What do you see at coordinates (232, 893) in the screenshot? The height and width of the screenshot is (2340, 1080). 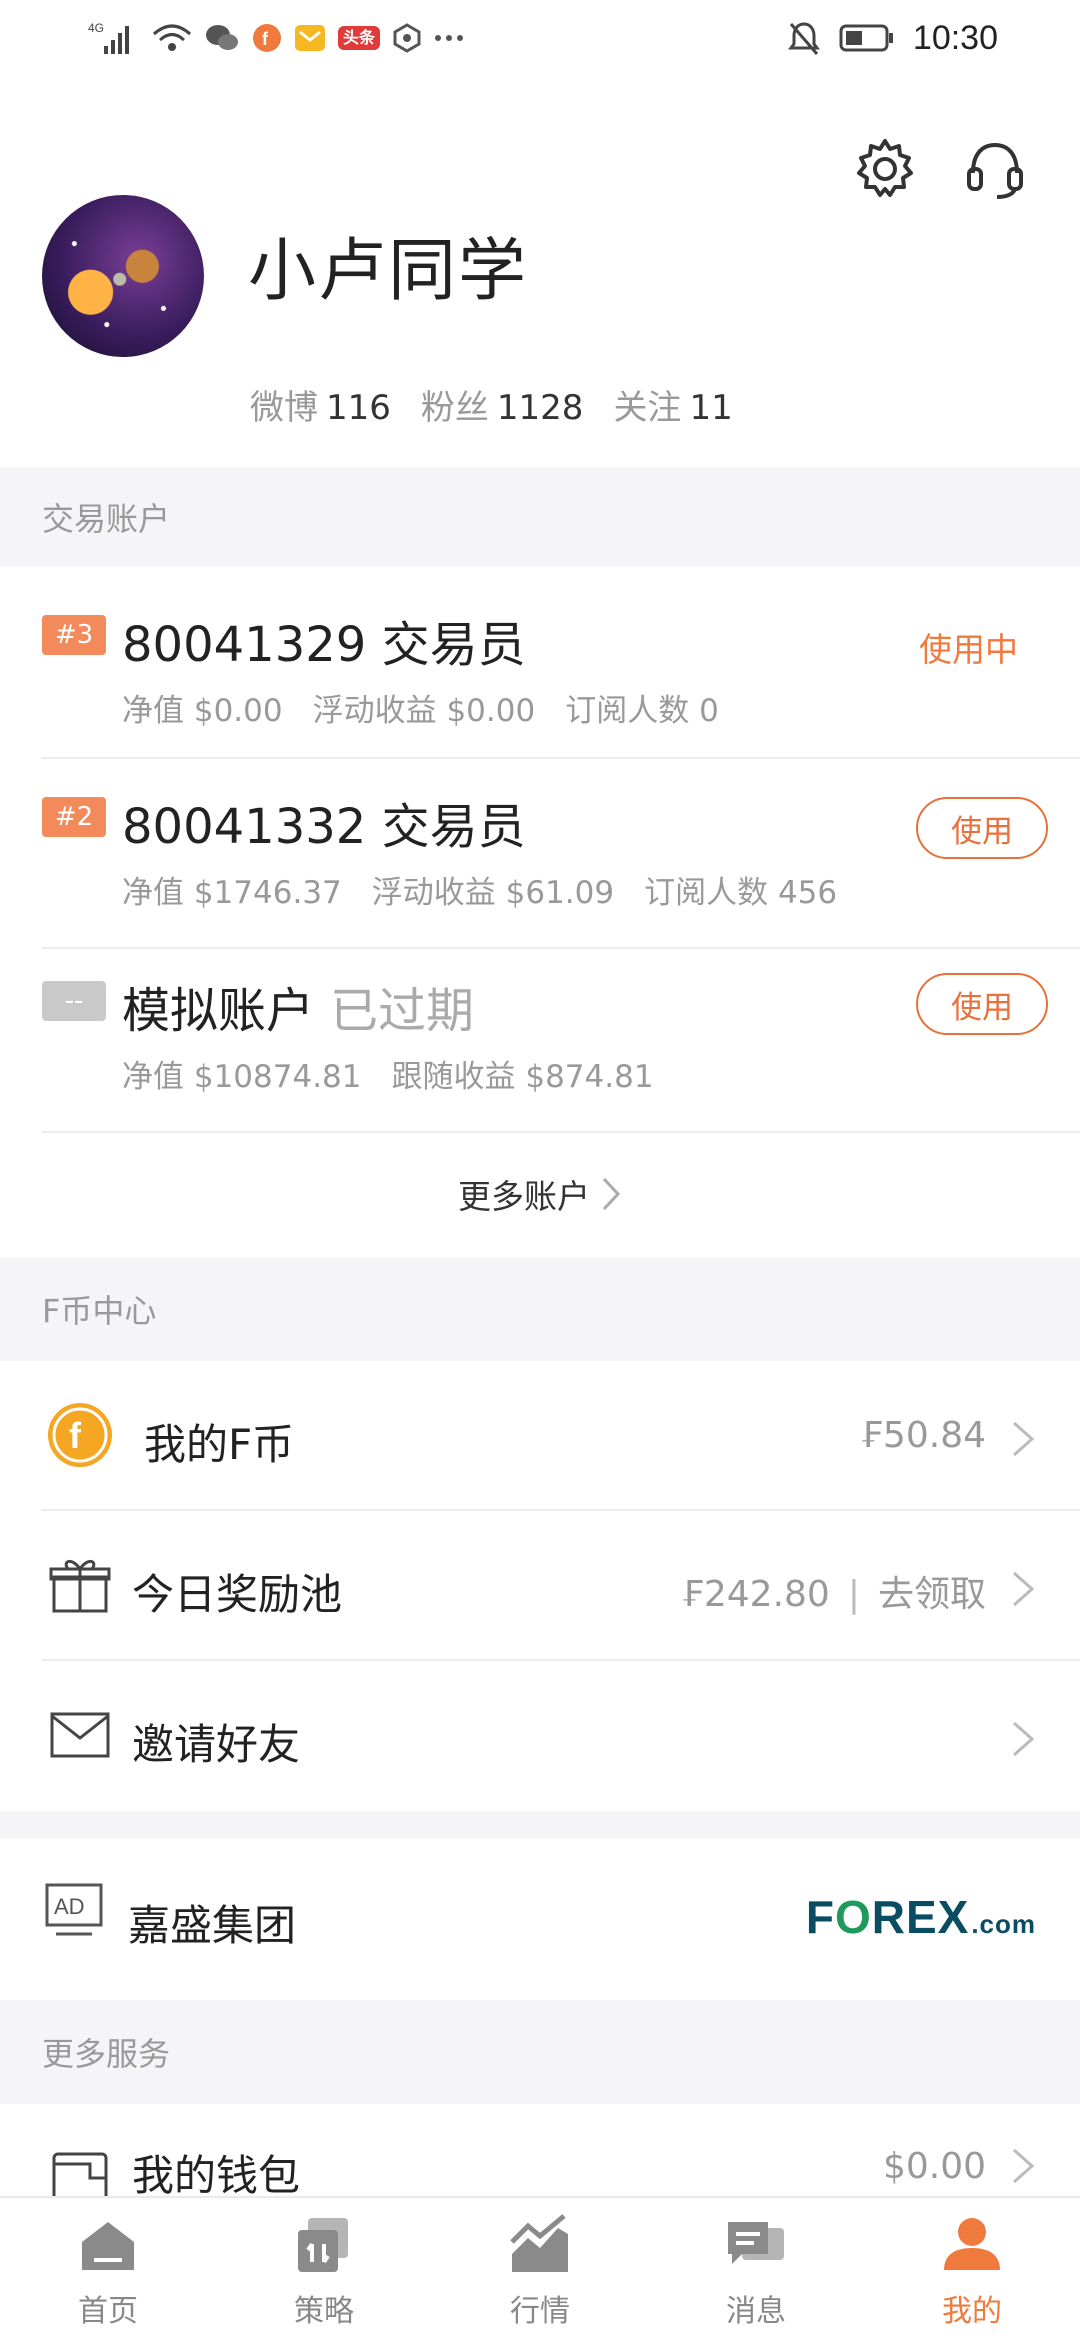 I see `account-net-value: 净值 $1746.37` at bounding box center [232, 893].